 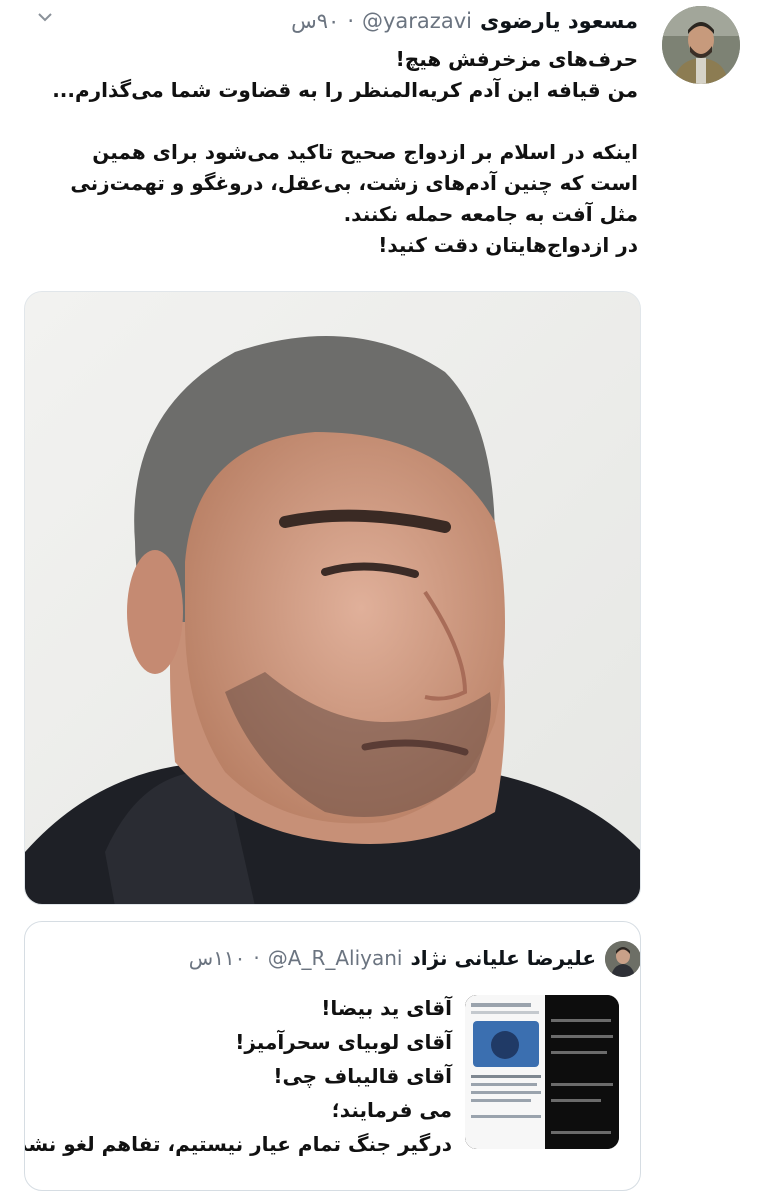 I want to click on user-handle: @yarazavi, so click(x=417, y=21).